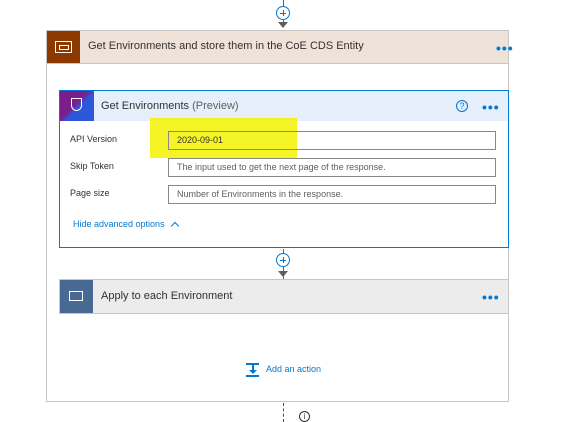  What do you see at coordinates (92, 166) in the screenshot?
I see `skip-token-label: Skip Token` at bounding box center [92, 166].